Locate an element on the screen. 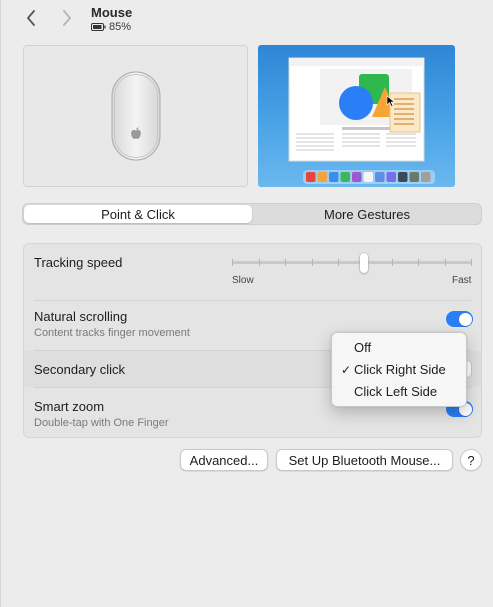  gesture-preview is located at coordinates (356, 116).